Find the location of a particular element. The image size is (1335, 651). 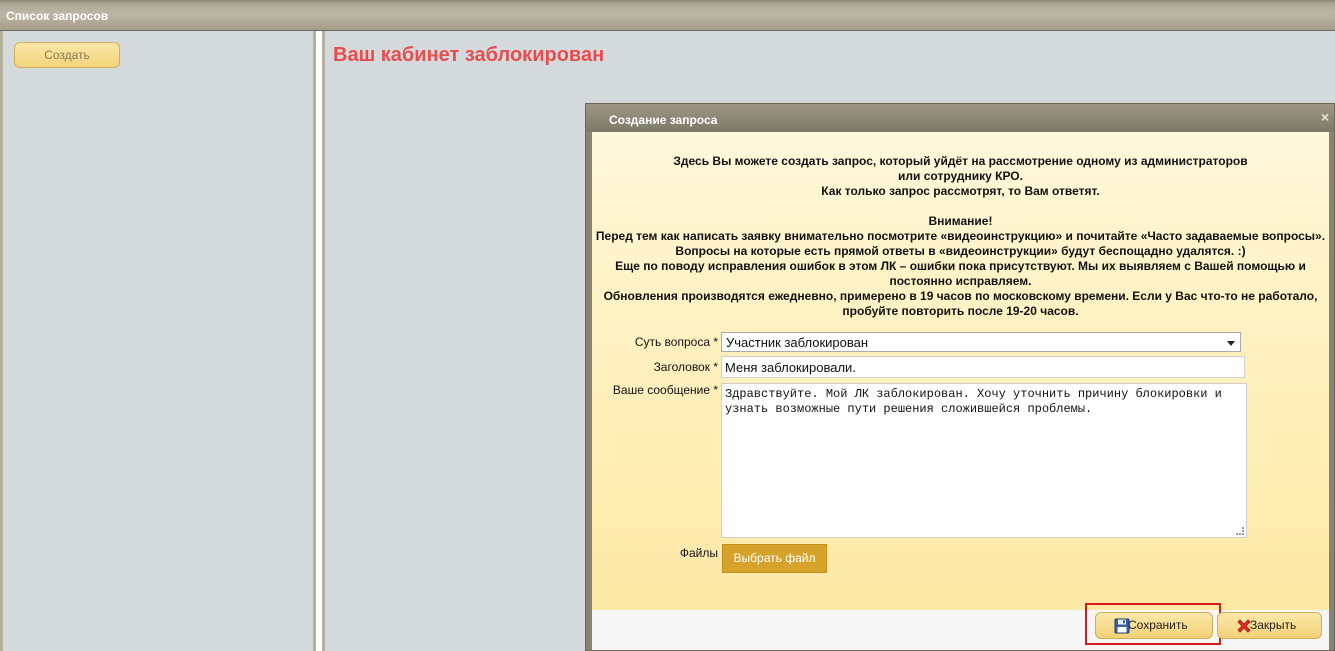

topic-select-value: Участник заблокирован is located at coordinates (797, 342).